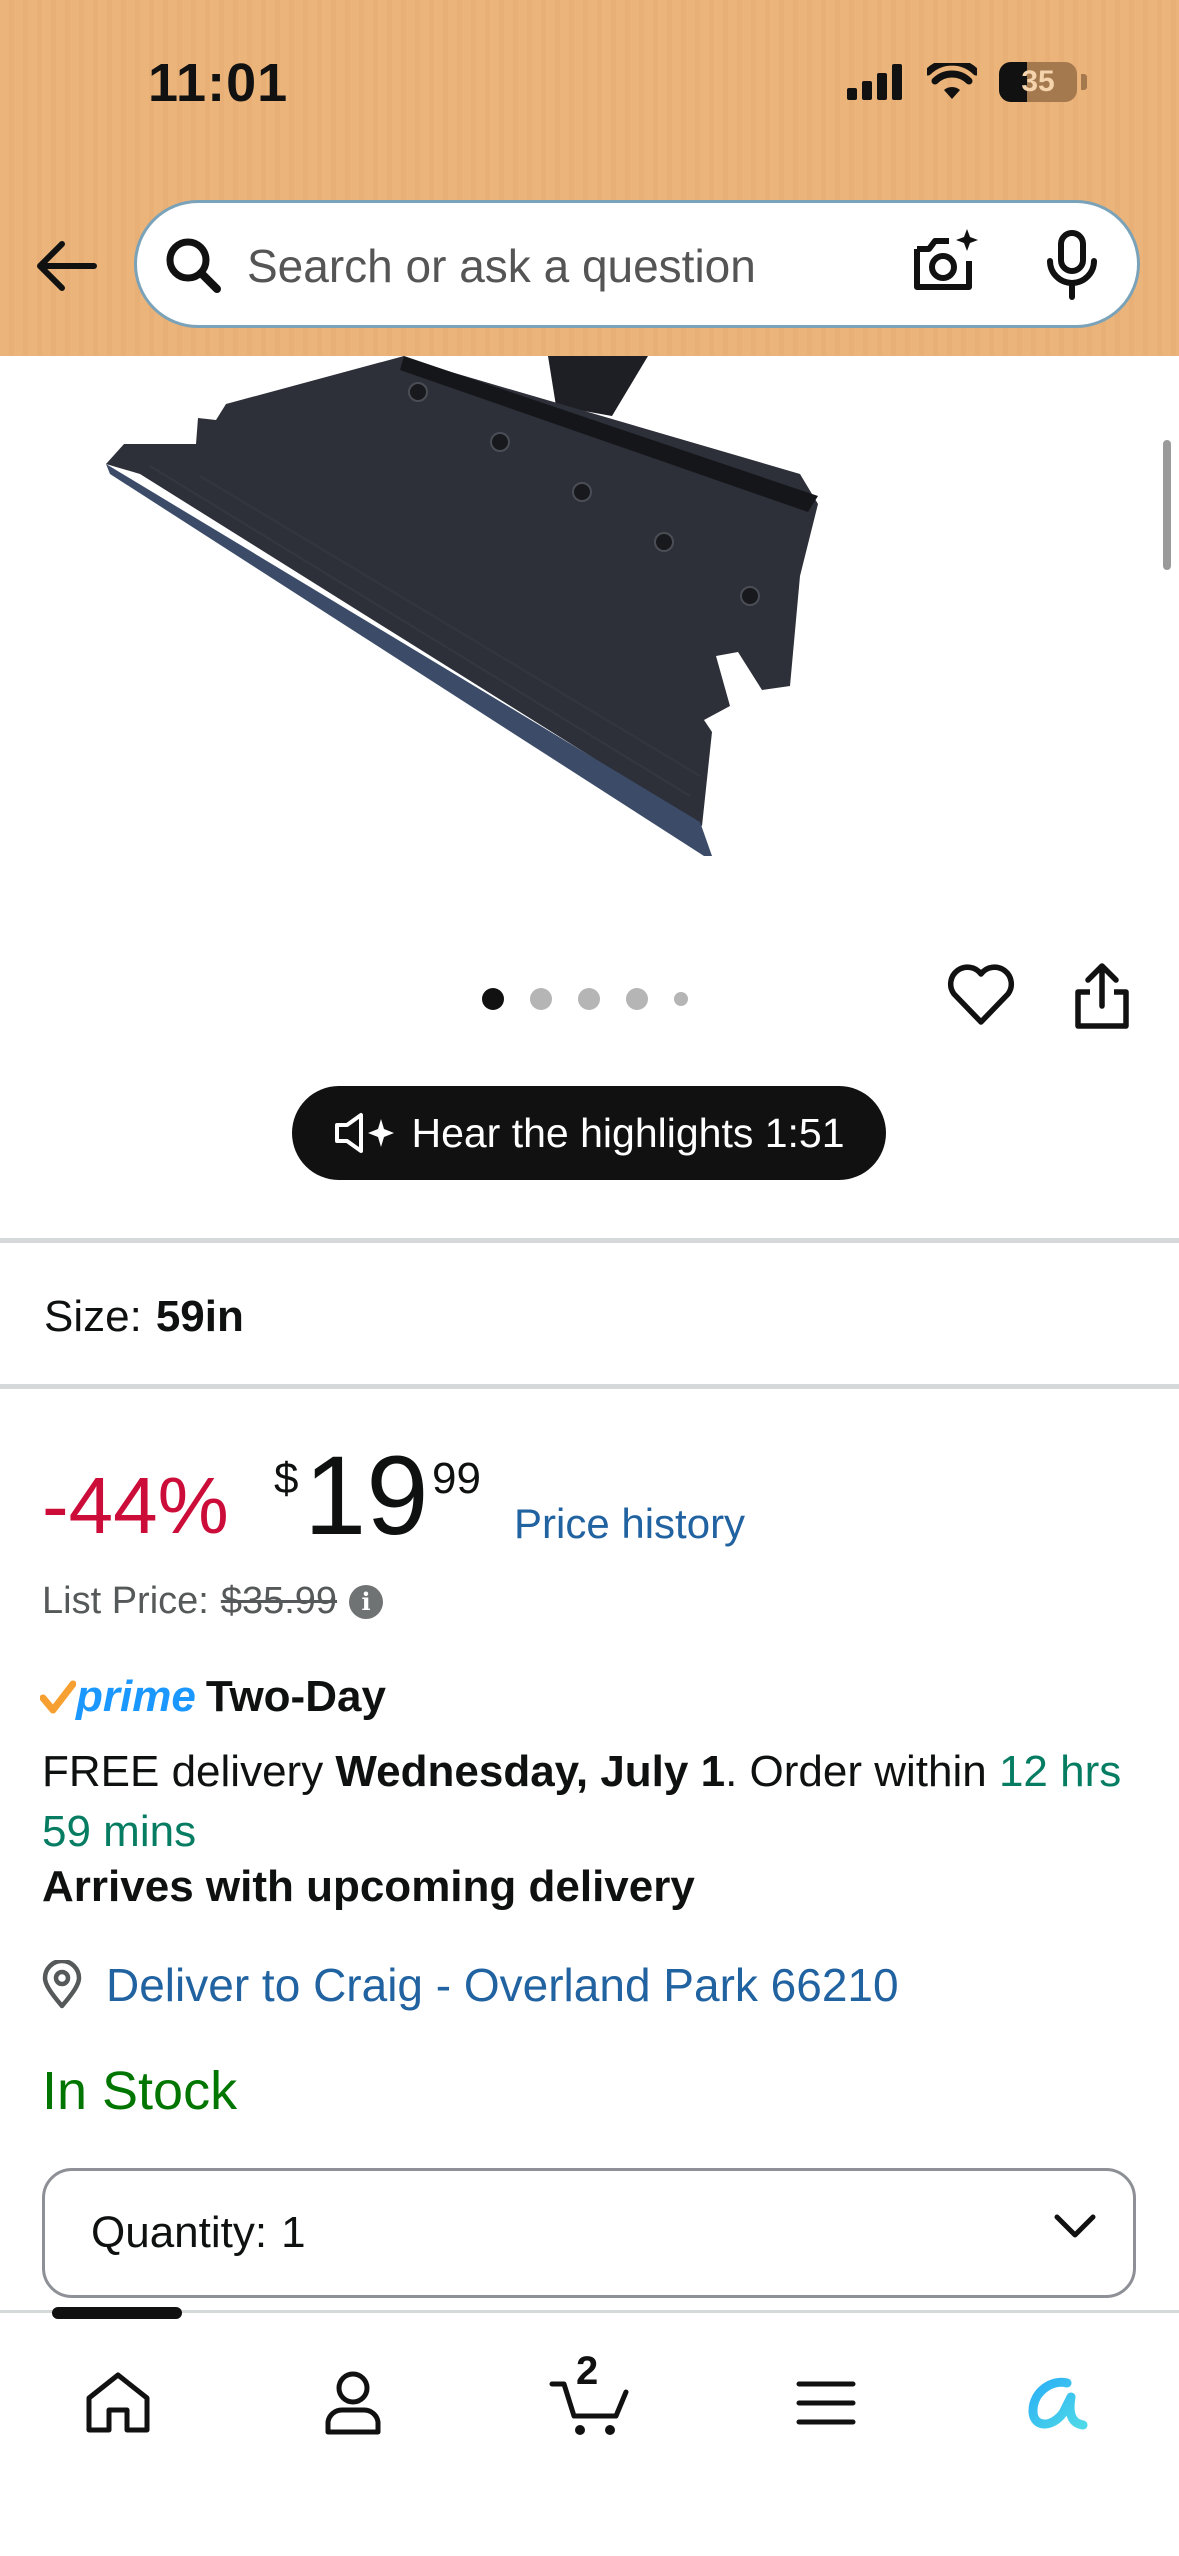  What do you see at coordinates (293, 2232) in the screenshot?
I see `quantity-value: 1` at bounding box center [293, 2232].